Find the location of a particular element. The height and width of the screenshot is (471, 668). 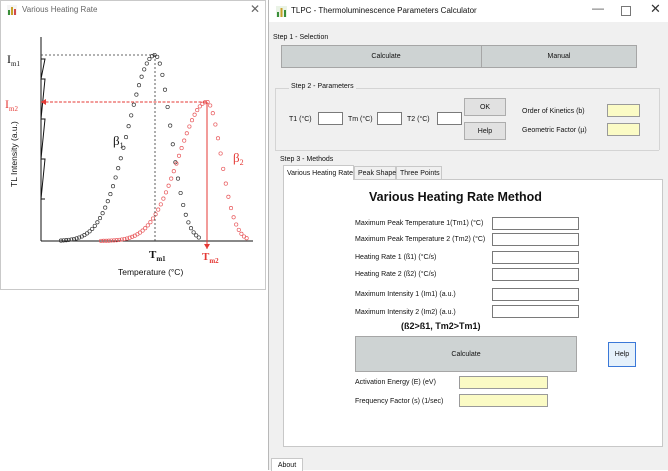

order-of-kinetics-field is located at coordinates (623, 110).